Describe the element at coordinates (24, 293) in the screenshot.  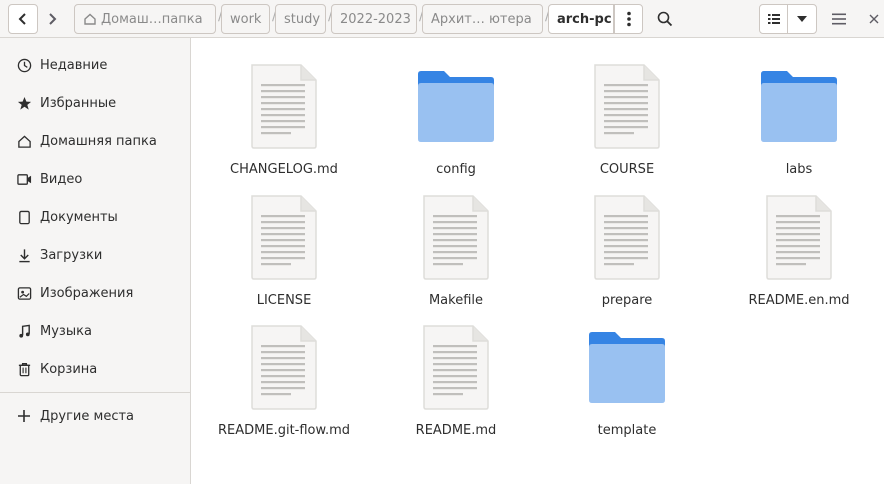
I see `image-icon` at that location.